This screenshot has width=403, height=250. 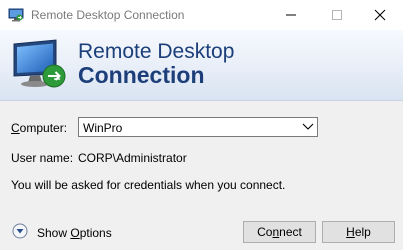 I want to click on maximize-icon, so click(x=337, y=15).